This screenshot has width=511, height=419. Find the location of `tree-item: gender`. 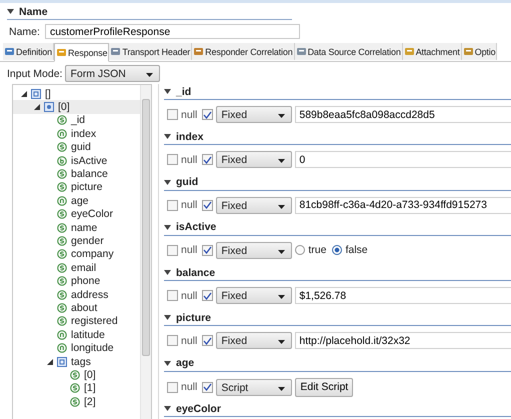

tree-item: gender is located at coordinates (76, 241).